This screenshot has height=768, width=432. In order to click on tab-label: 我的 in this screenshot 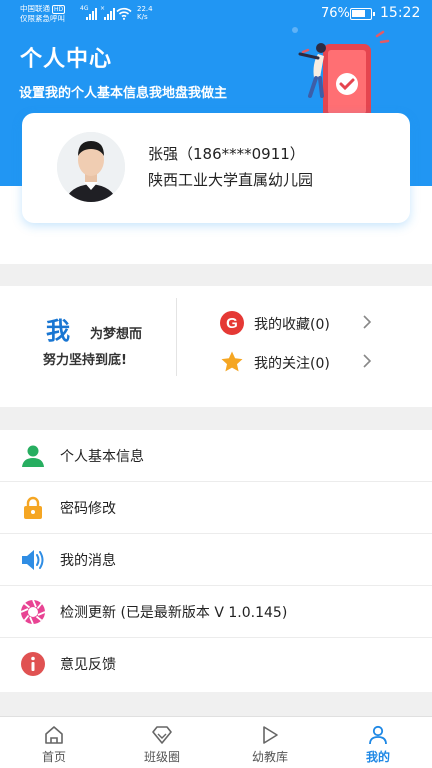, I will do `click(377, 757)`.